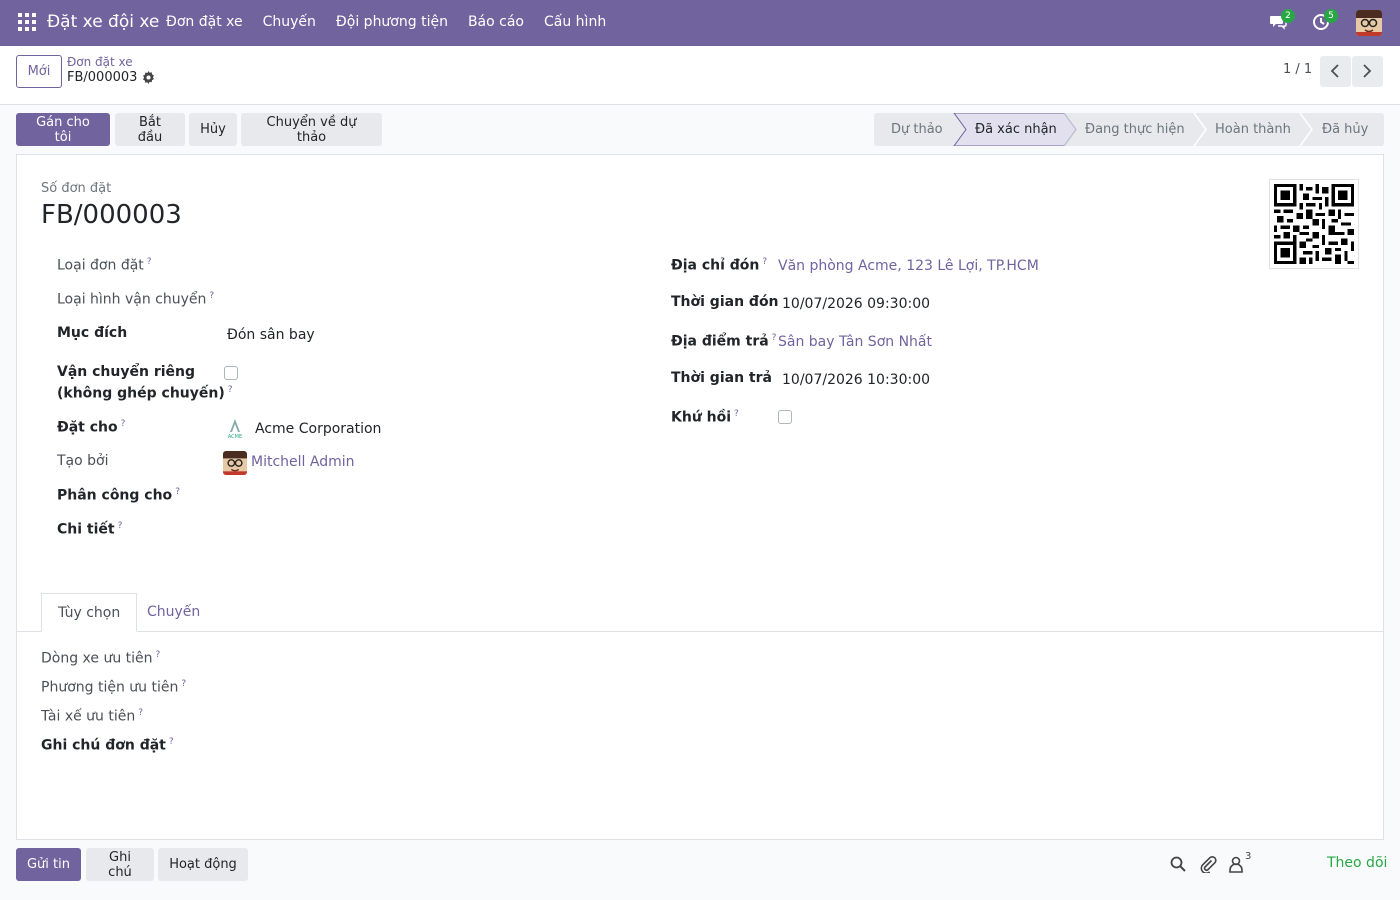 The image size is (1400, 900). What do you see at coordinates (1367, 71) in the screenshot?
I see `pager-next-button` at bounding box center [1367, 71].